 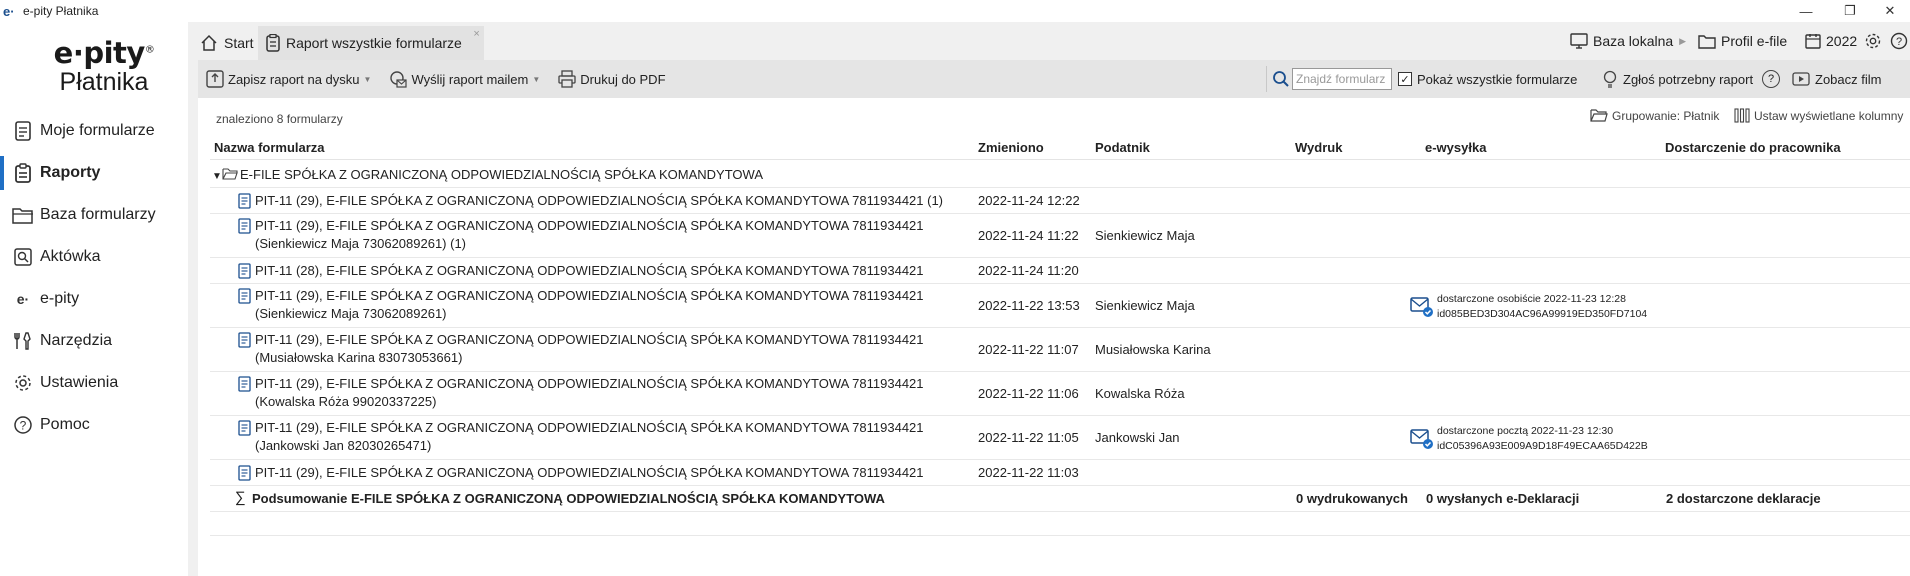 I want to click on column-header-print: Wydruk, so click(x=1318, y=147).